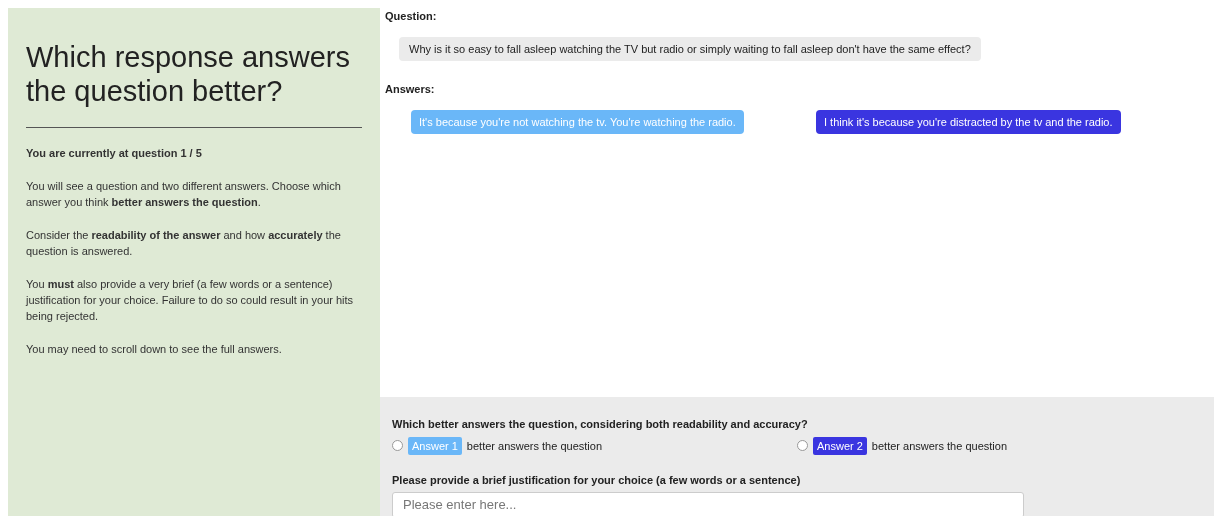 This screenshot has height=516, width=1214. Describe the element at coordinates (184, 243) in the screenshot. I see `instruction-text: Consider the readability of the answer and how accurately the question is answered.` at that location.